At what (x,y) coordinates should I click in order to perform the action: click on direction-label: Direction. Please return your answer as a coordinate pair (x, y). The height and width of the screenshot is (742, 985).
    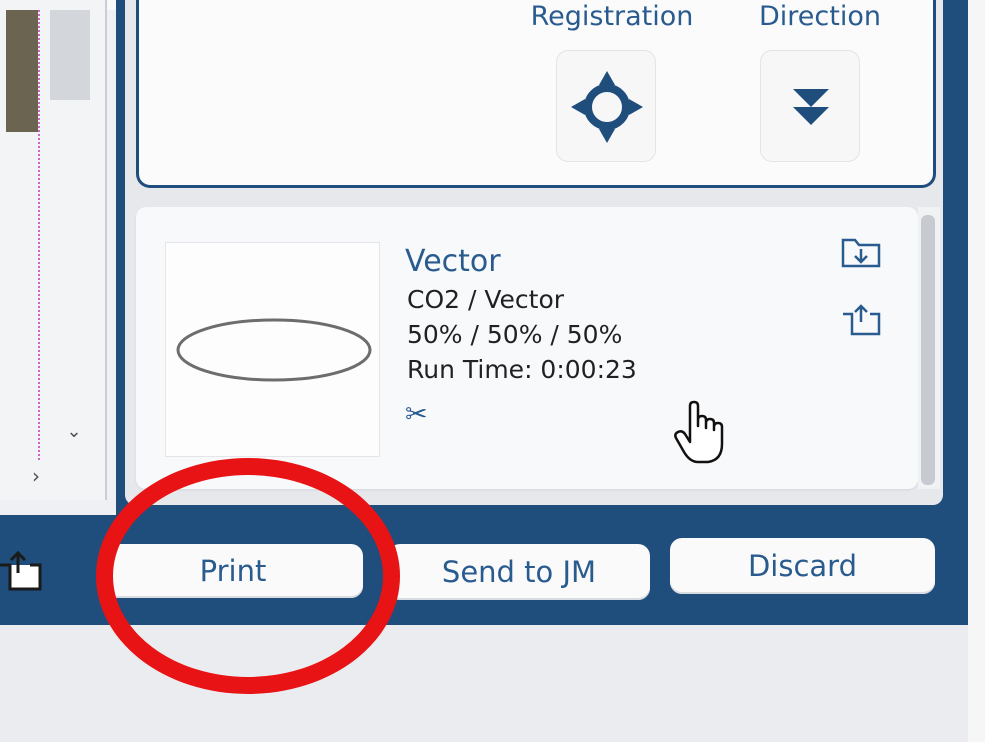
    Looking at the image, I should click on (820, 16).